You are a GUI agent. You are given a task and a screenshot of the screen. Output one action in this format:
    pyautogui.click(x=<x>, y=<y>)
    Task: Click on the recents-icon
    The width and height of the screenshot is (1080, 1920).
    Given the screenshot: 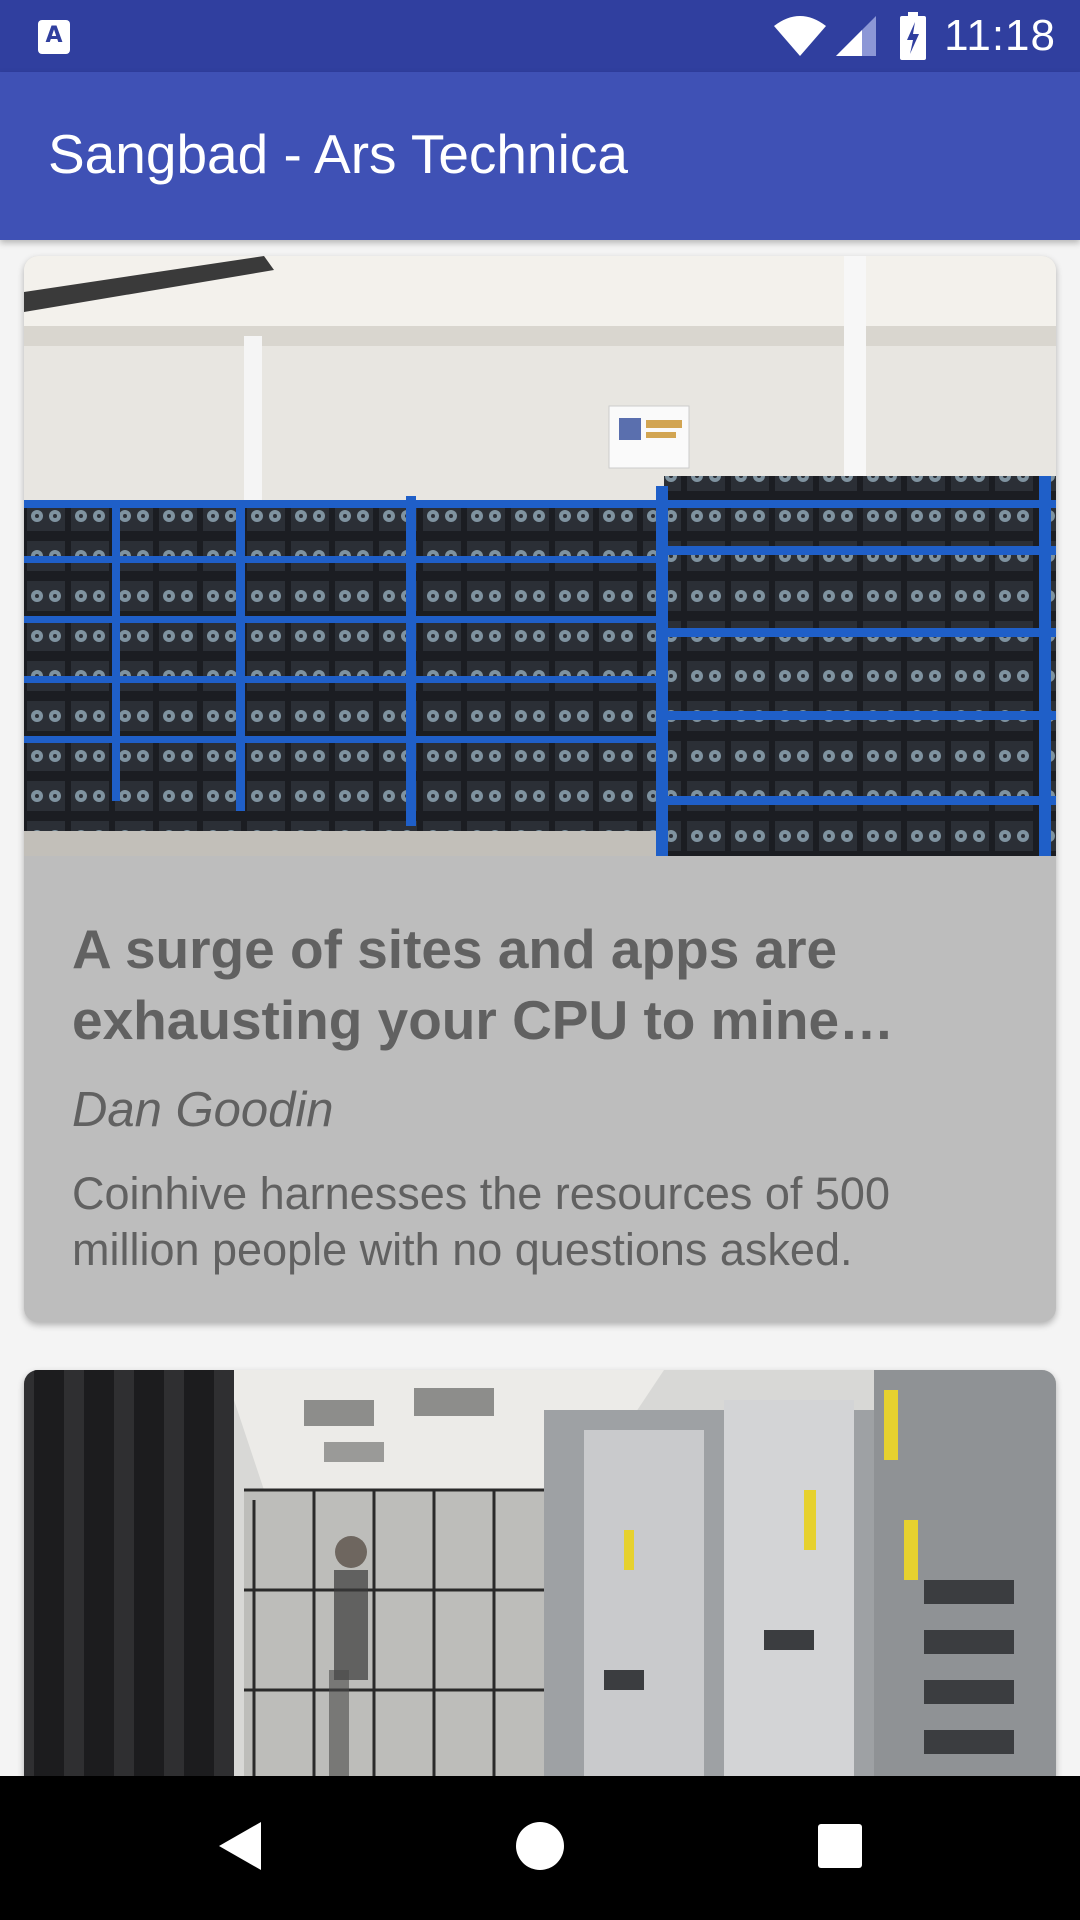 What is the action you would take?
    pyautogui.click(x=840, y=1848)
    